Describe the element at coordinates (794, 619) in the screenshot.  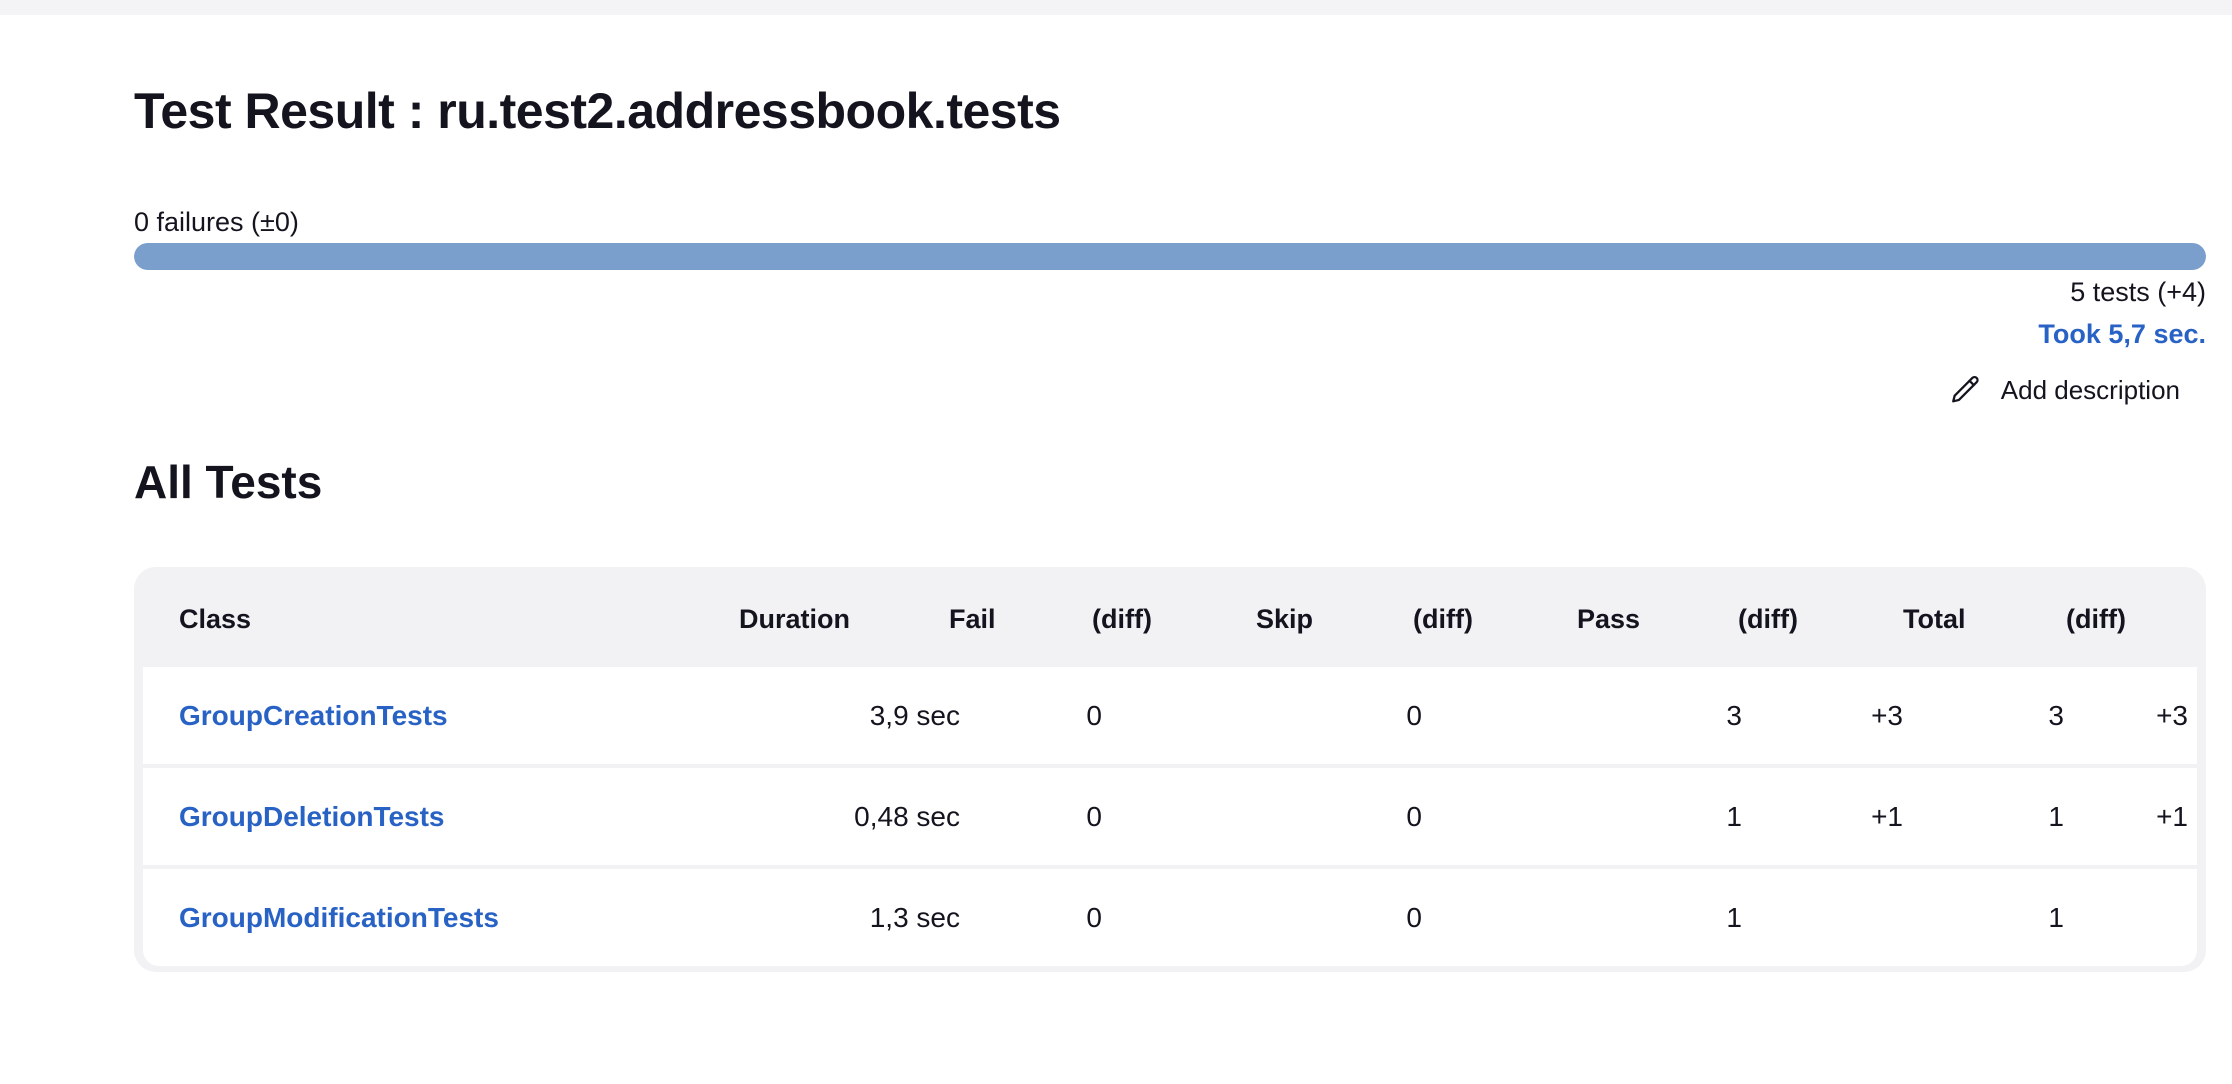
I see `column-header-duration: Duration` at that location.